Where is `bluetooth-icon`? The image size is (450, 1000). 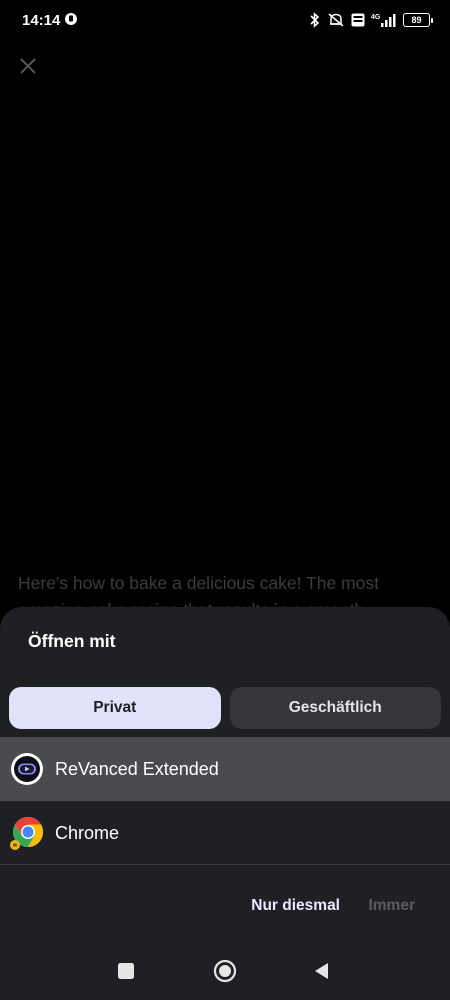
bluetooth-icon is located at coordinates (315, 20).